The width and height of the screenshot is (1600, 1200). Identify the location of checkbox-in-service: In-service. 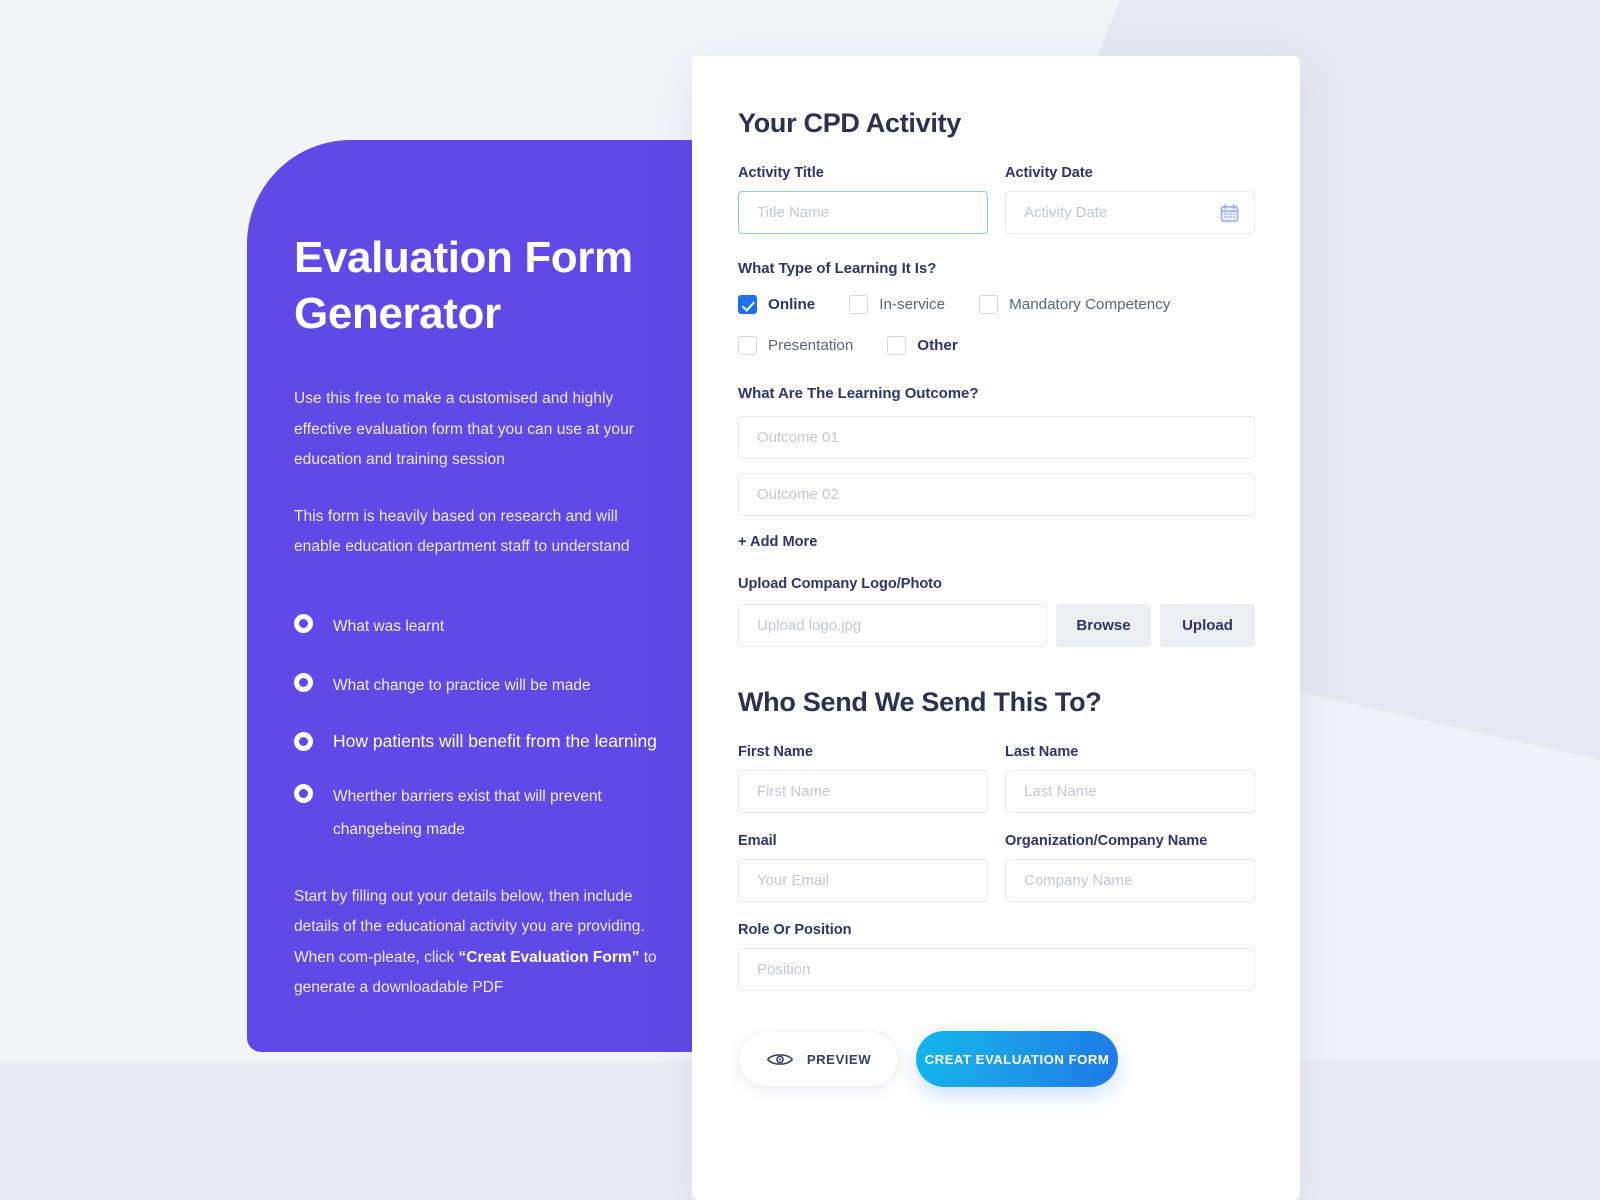
(897, 304).